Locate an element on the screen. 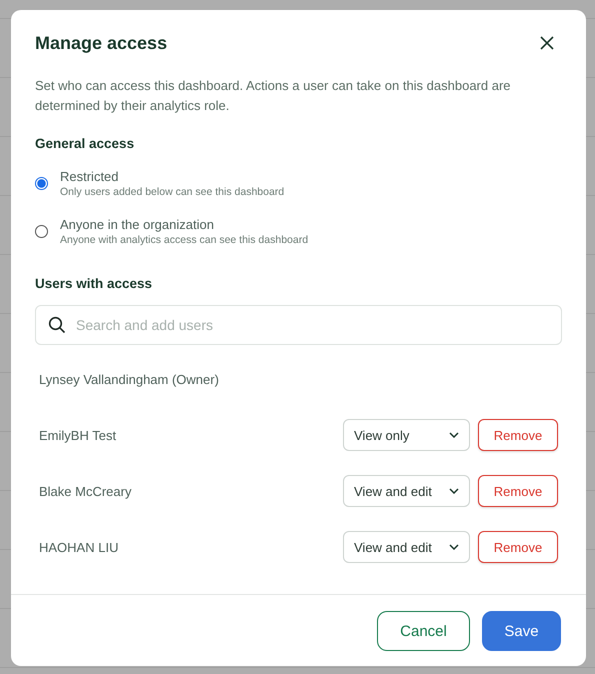 This screenshot has height=674, width=595. option-label: Anyone in the organization is located at coordinates (137, 224).